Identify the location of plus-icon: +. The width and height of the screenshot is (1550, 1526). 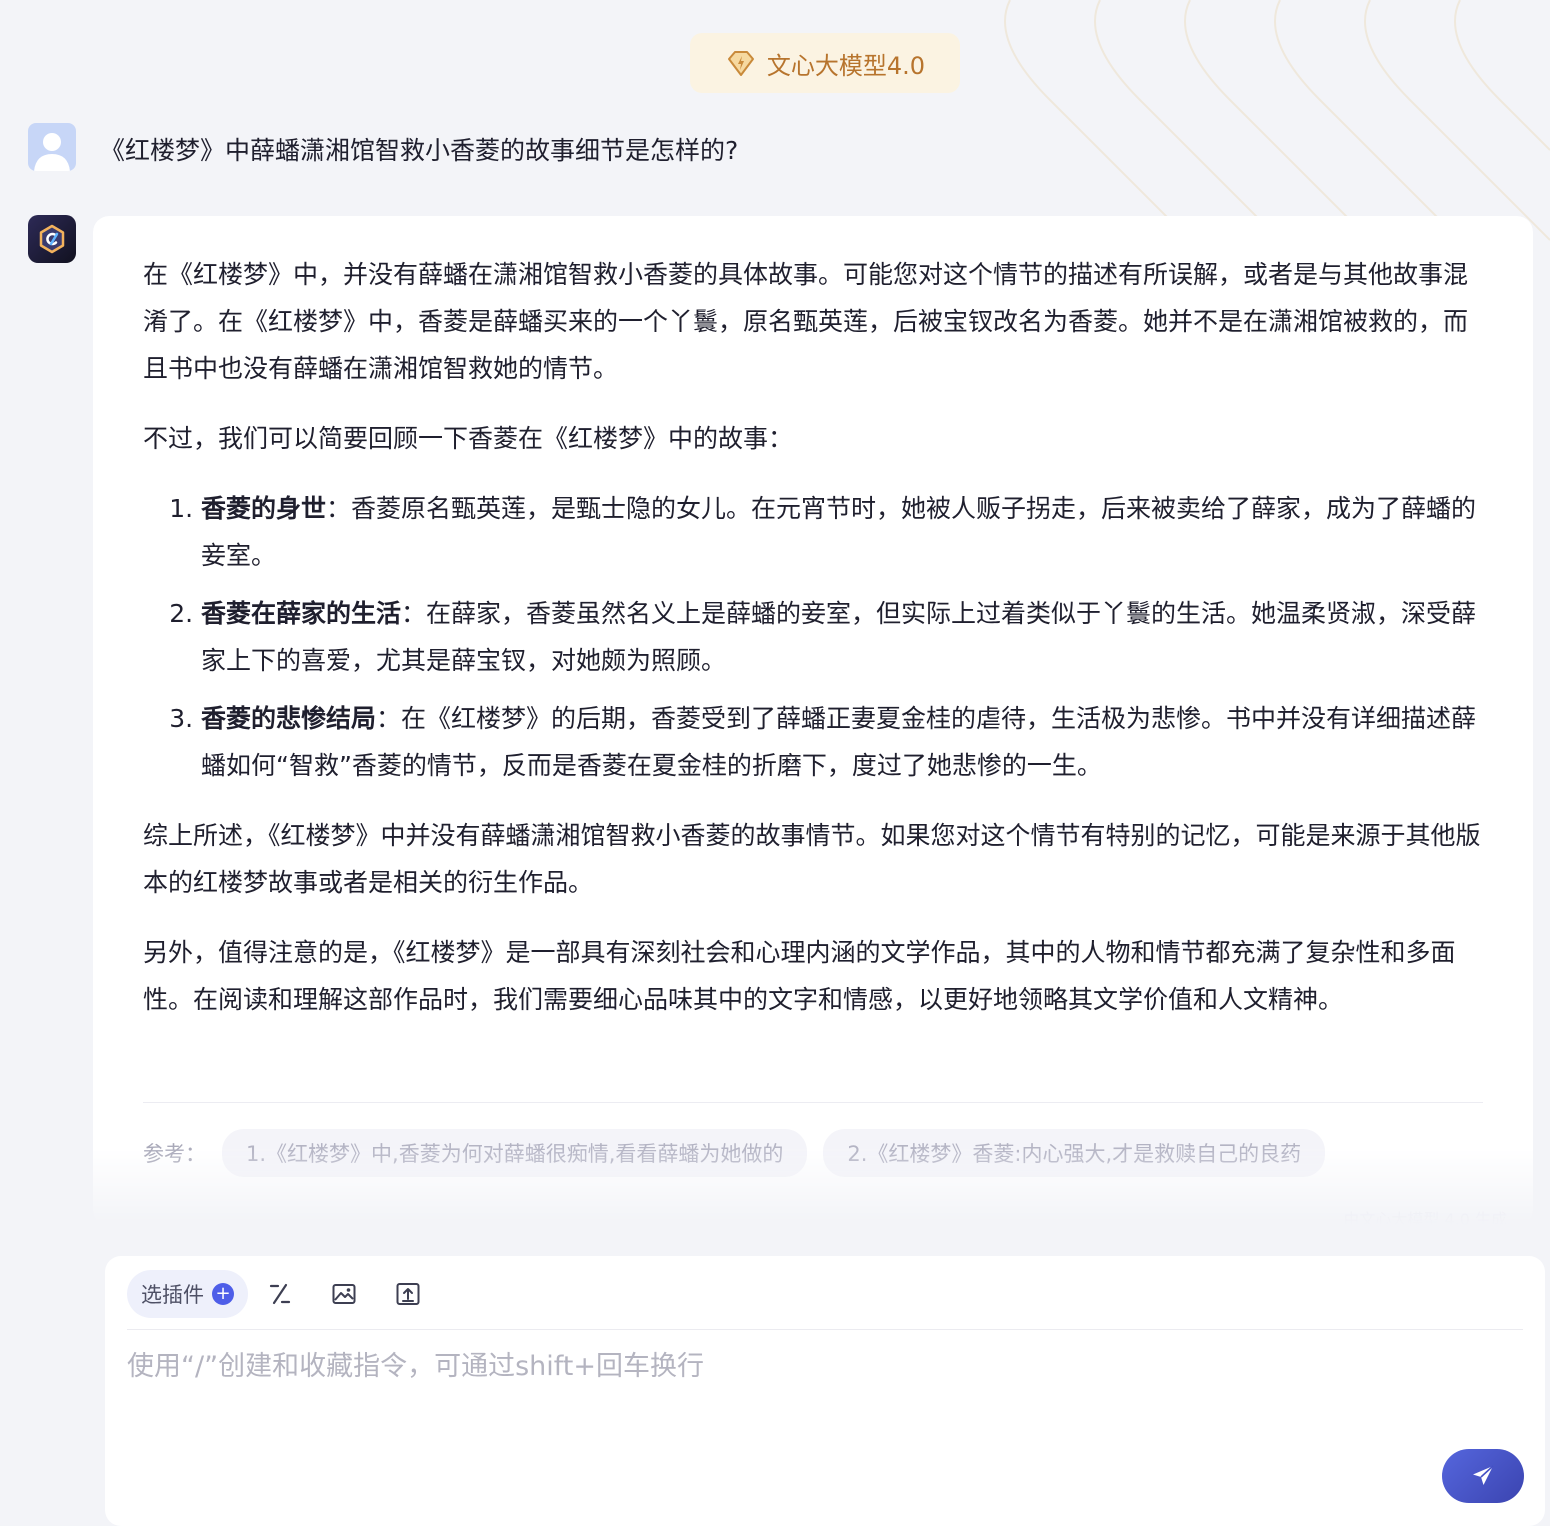
(223, 1294).